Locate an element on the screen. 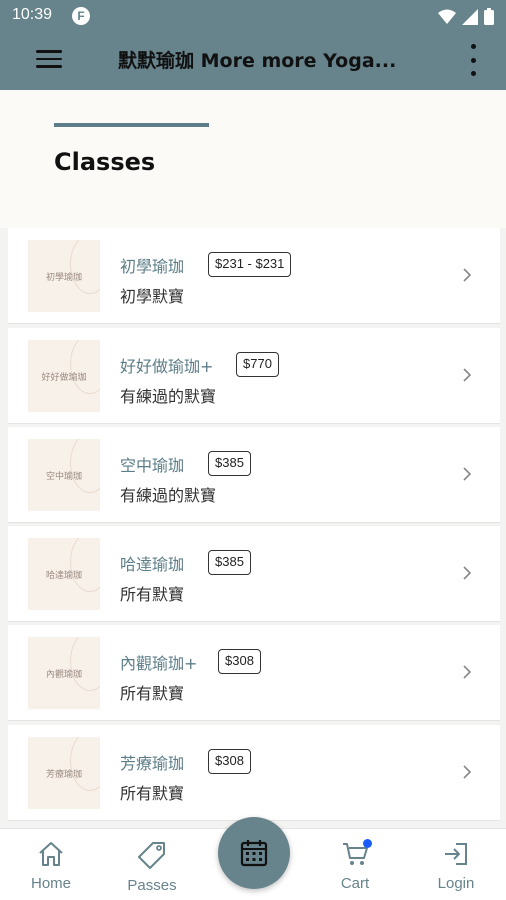 The image size is (506, 900). nav-login-label: Login is located at coordinates (456, 883).